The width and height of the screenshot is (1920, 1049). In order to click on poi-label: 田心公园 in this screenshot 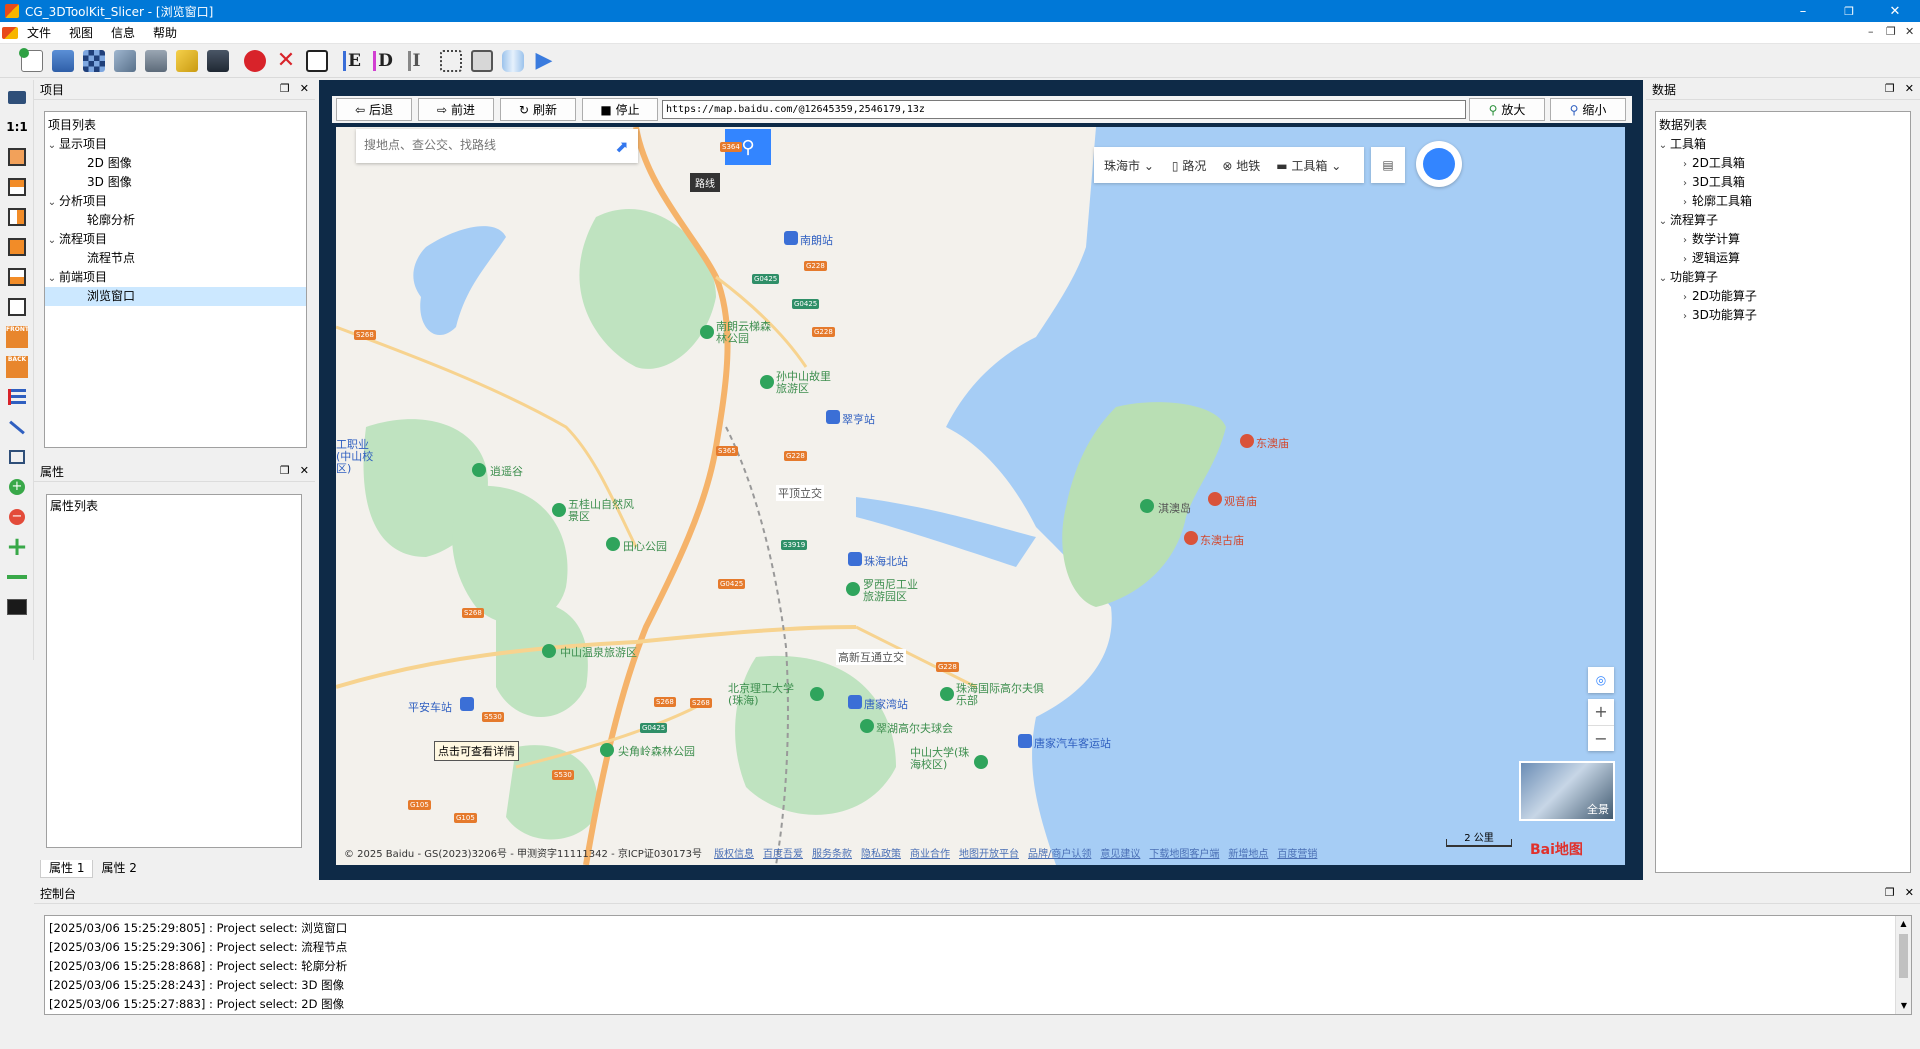, I will do `click(645, 546)`.